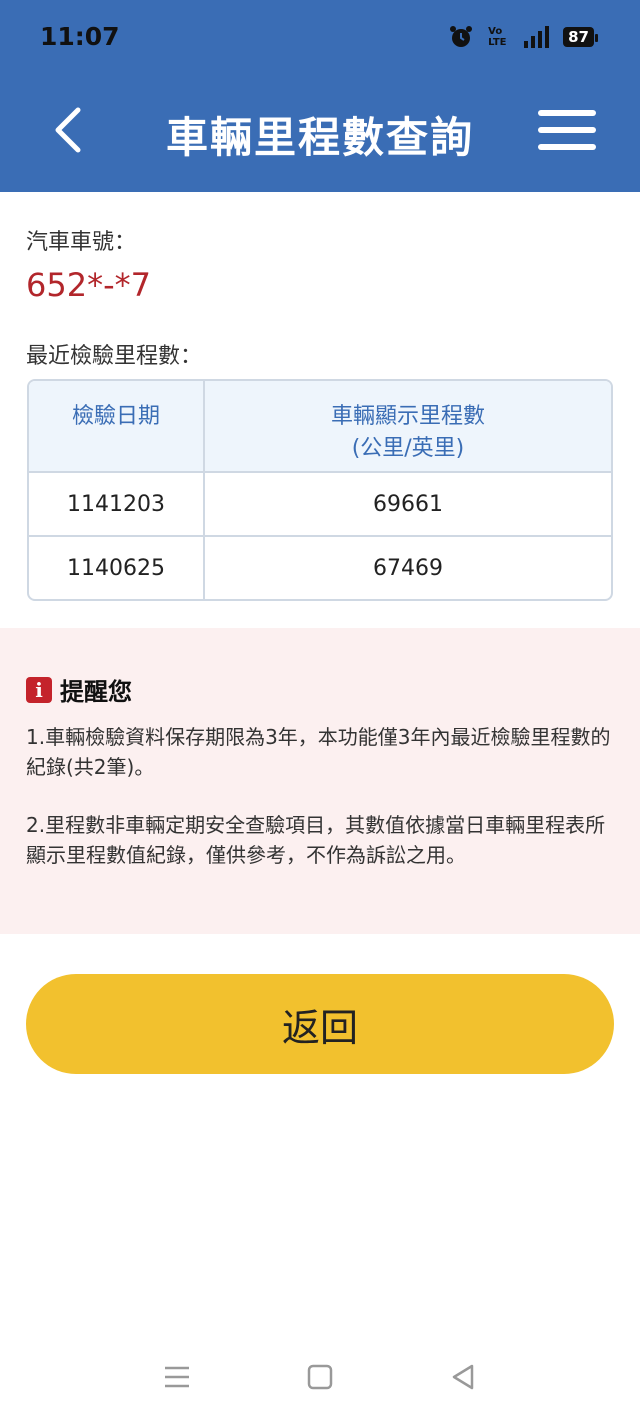 This screenshot has height=1422, width=640. Describe the element at coordinates (320, 567) in the screenshot. I see `table-row: 1140625 67469` at that location.